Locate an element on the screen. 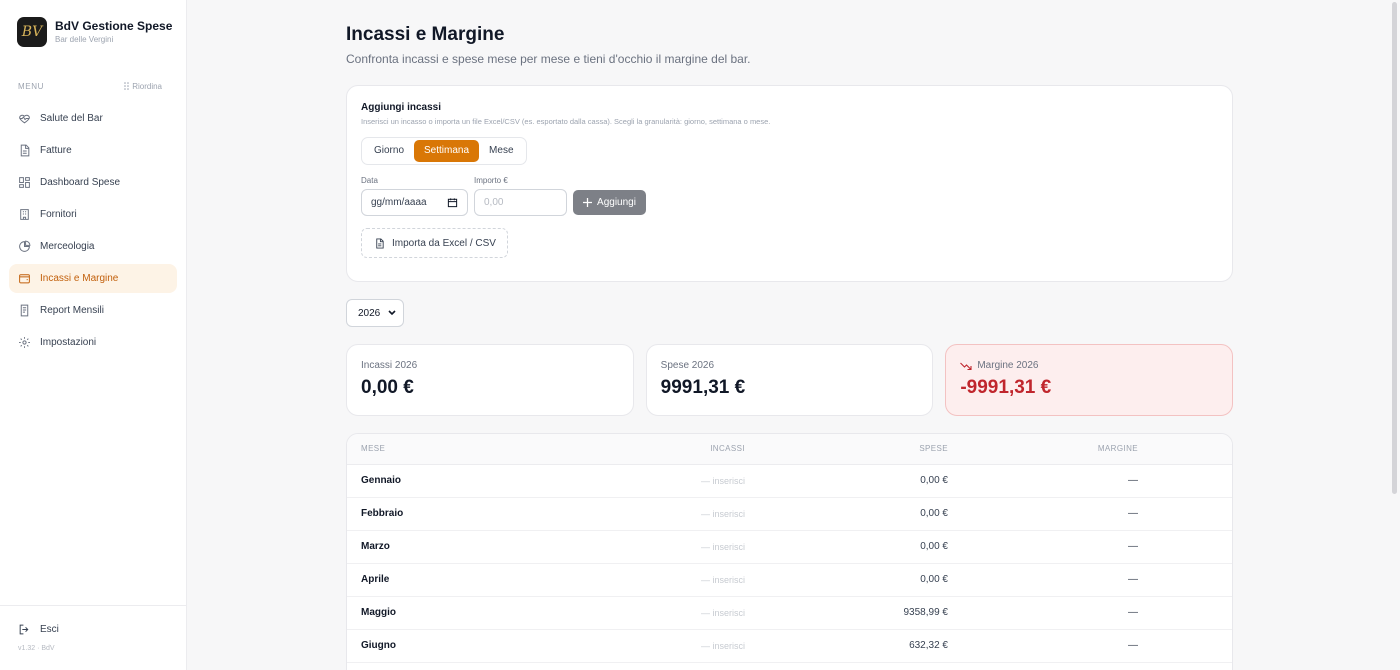 This screenshot has height=670, width=1400. amount-field-group: Importo € 0,00 is located at coordinates (520, 196).